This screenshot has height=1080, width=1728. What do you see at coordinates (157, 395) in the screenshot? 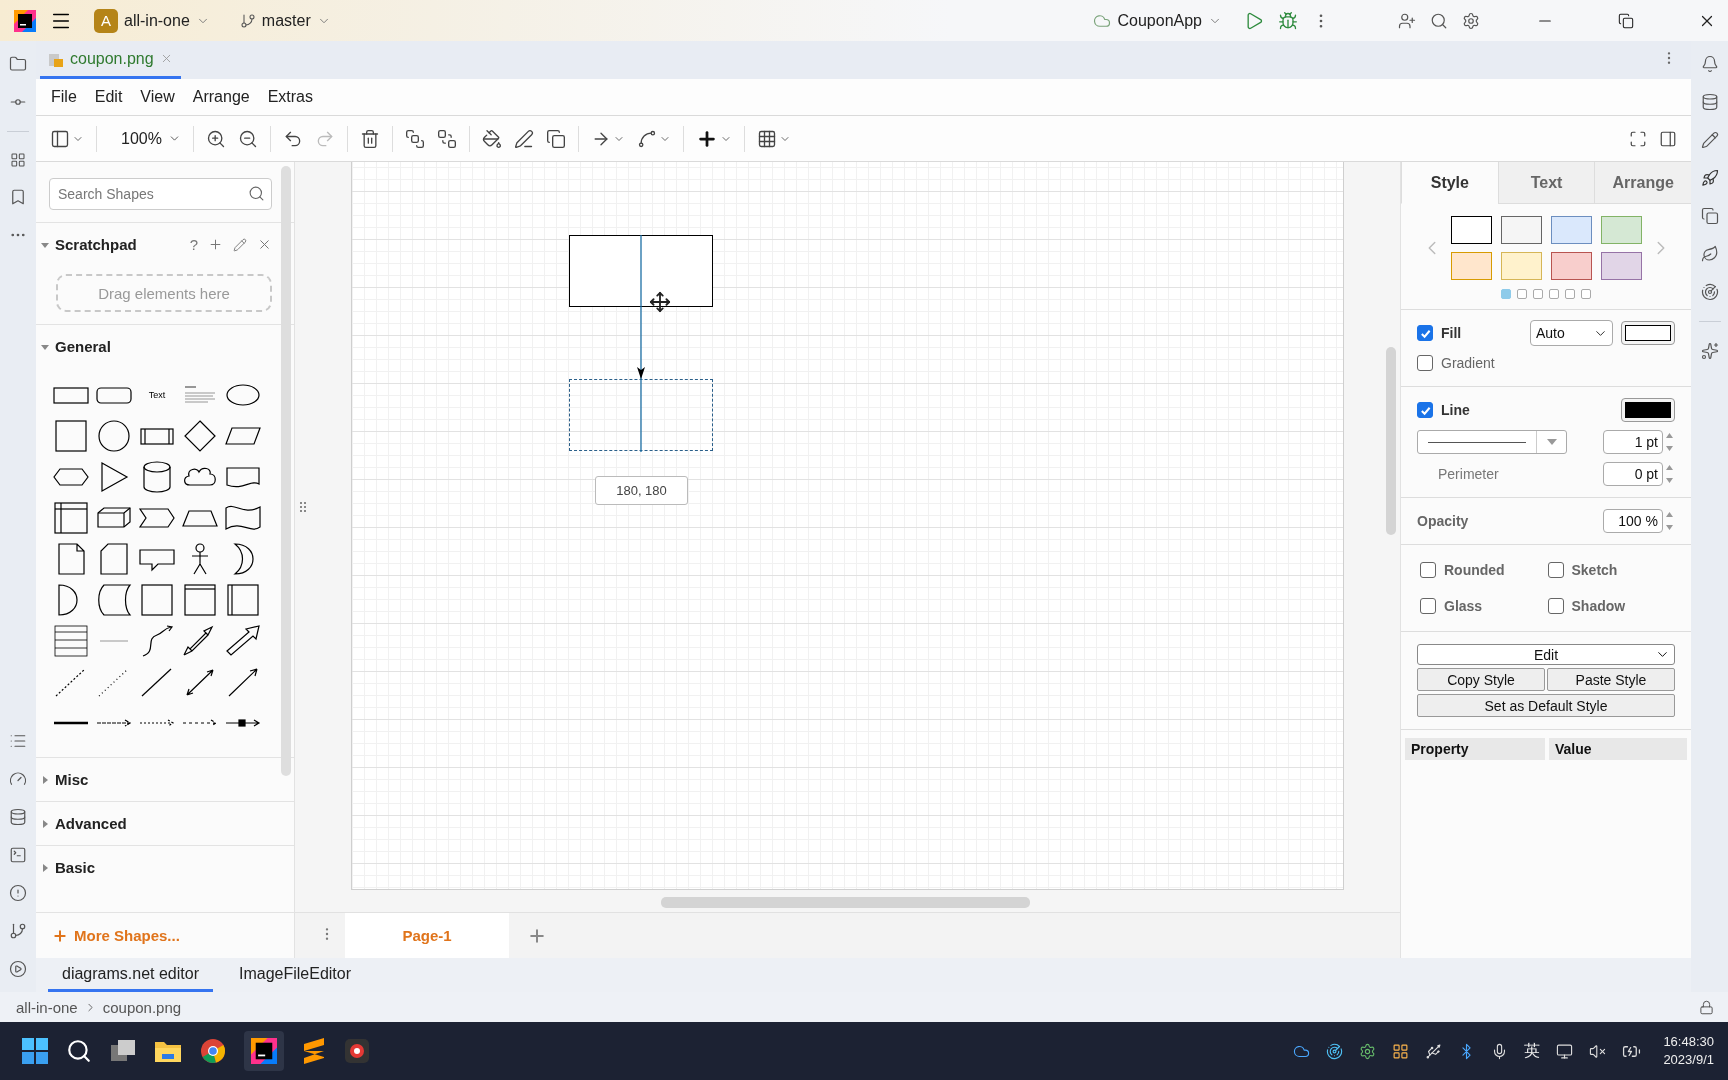
I see `text-shape: Text` at bounding box center [157, 395].